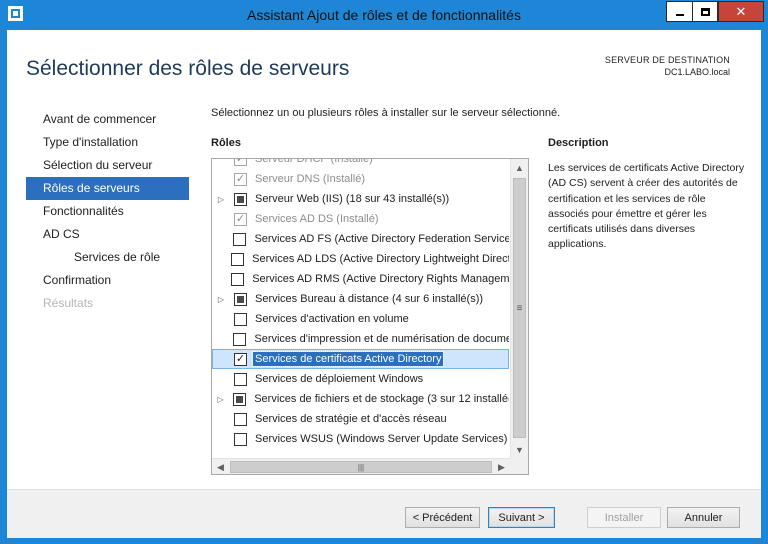 This screenshot has height=544, width=768. What do you see at coordinates (107, 280) in the screenshot?
I see `nav-item-confirmation: Confirmation` at bounding box center [107, 280].